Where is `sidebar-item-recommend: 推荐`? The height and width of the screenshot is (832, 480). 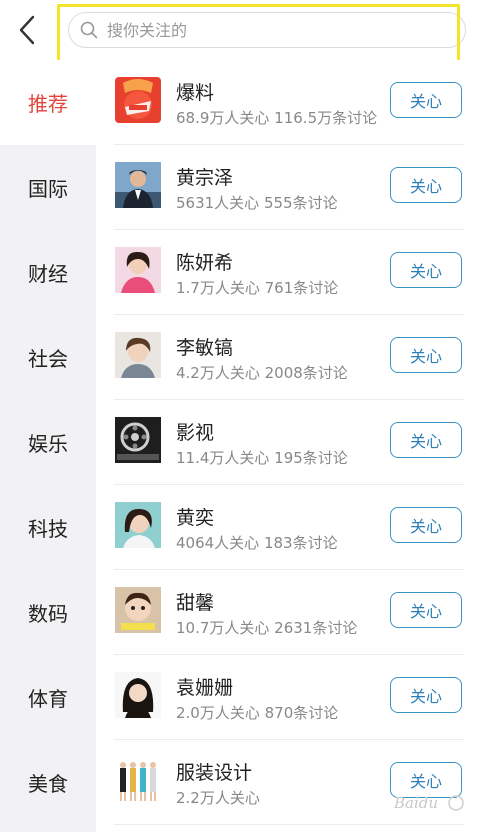 sidebar-item-recommend: 推荐 is located at coordinates (48, 102).